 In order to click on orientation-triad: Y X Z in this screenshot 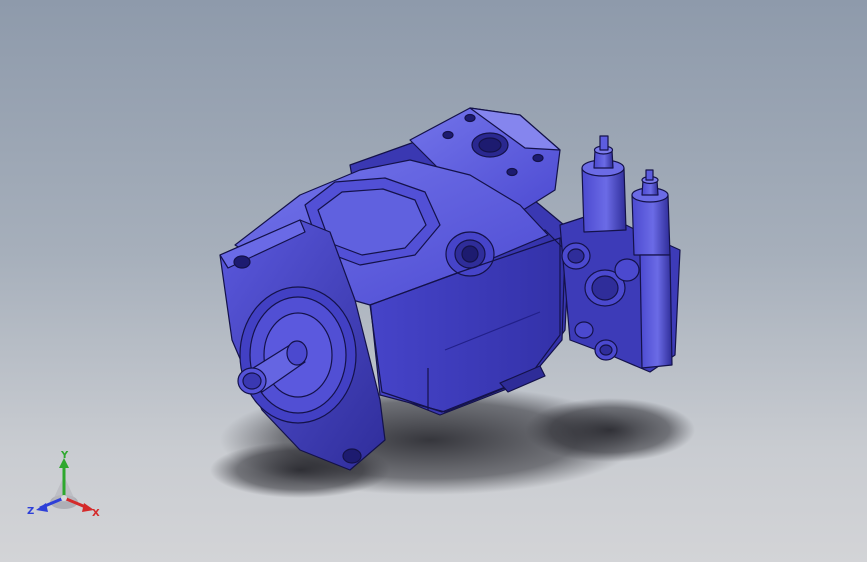, I will do `click(64, 485)`.